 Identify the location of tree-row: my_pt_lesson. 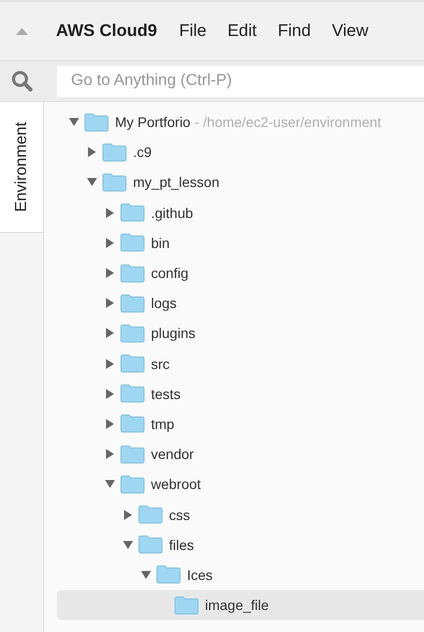
(240, 182).